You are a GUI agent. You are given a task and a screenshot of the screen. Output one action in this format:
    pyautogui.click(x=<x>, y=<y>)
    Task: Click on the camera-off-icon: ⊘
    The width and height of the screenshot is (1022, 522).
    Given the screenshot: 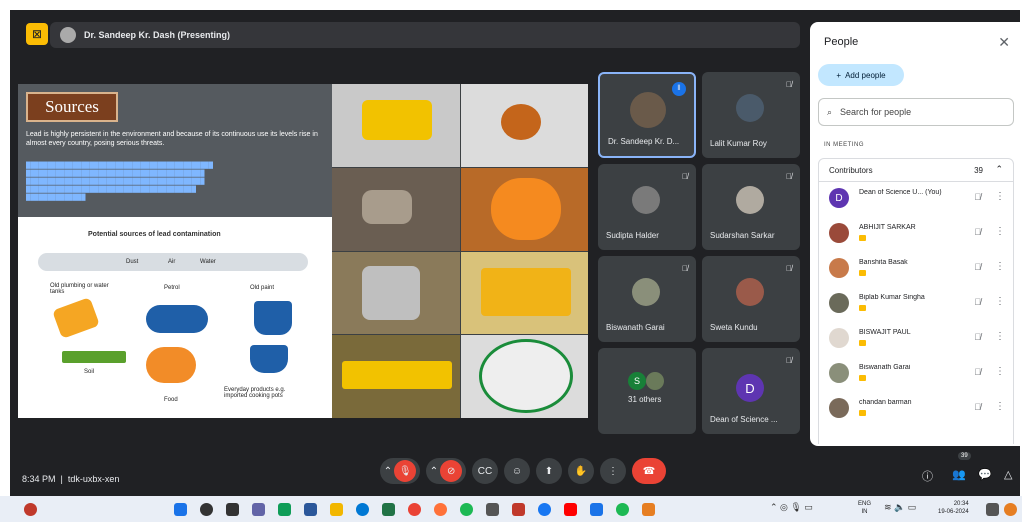 What is the action you would take?
    pyautogui.click(x=451, y=471)
    